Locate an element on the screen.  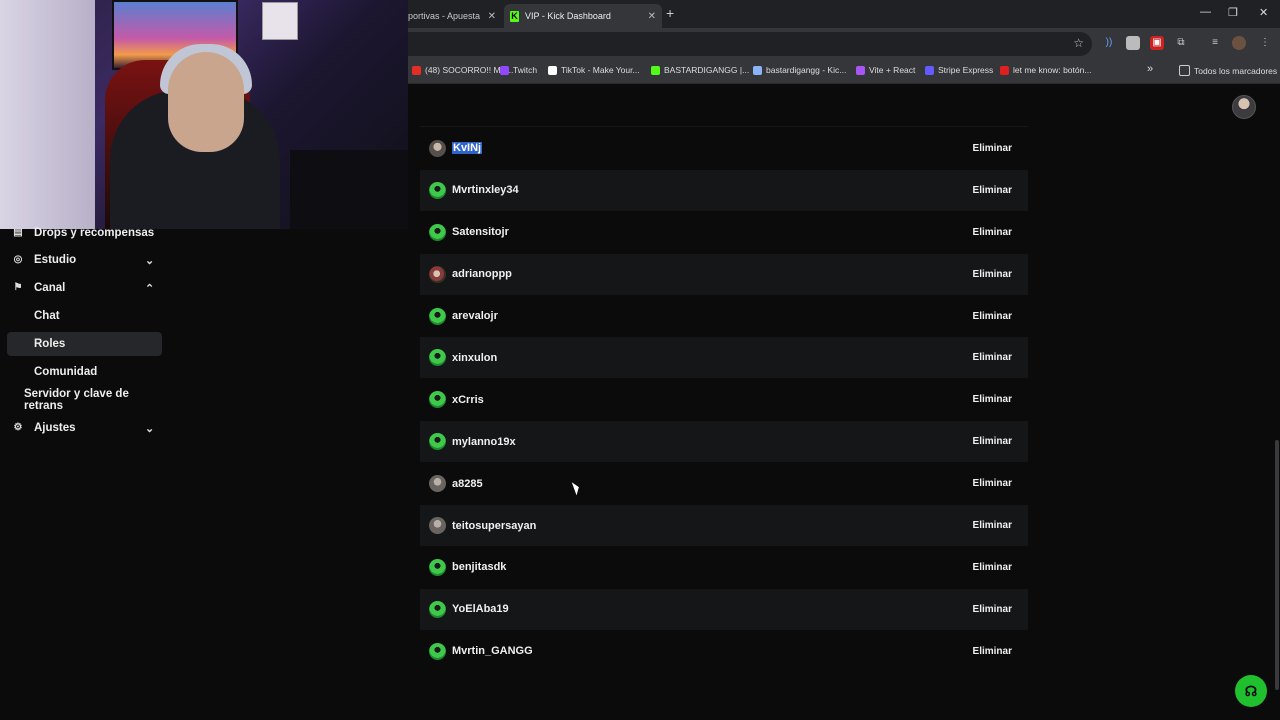
browser-toolbar: ☆ )) ▣ ⧉ ≡ ⋮ is located at coordinates (844, 44).